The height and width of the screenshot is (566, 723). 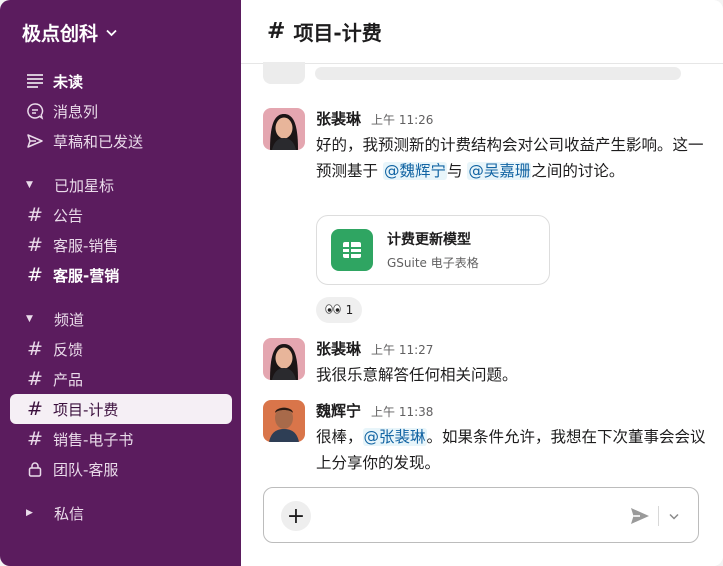 I want to click on send-options-button, so click(x=674, y=516).